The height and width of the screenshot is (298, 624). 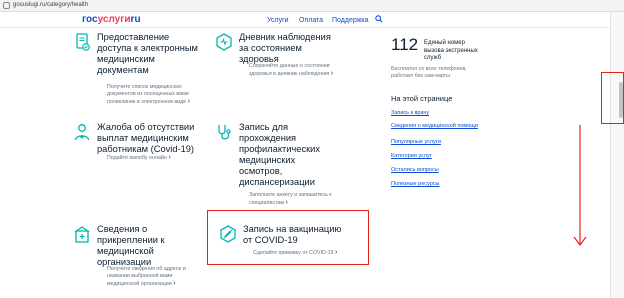 What do you see at coordinates (146, 269) in the screenshot?
I see `card-desc-line: Получите сведения об адресе и` at bounding box center [146, 269].